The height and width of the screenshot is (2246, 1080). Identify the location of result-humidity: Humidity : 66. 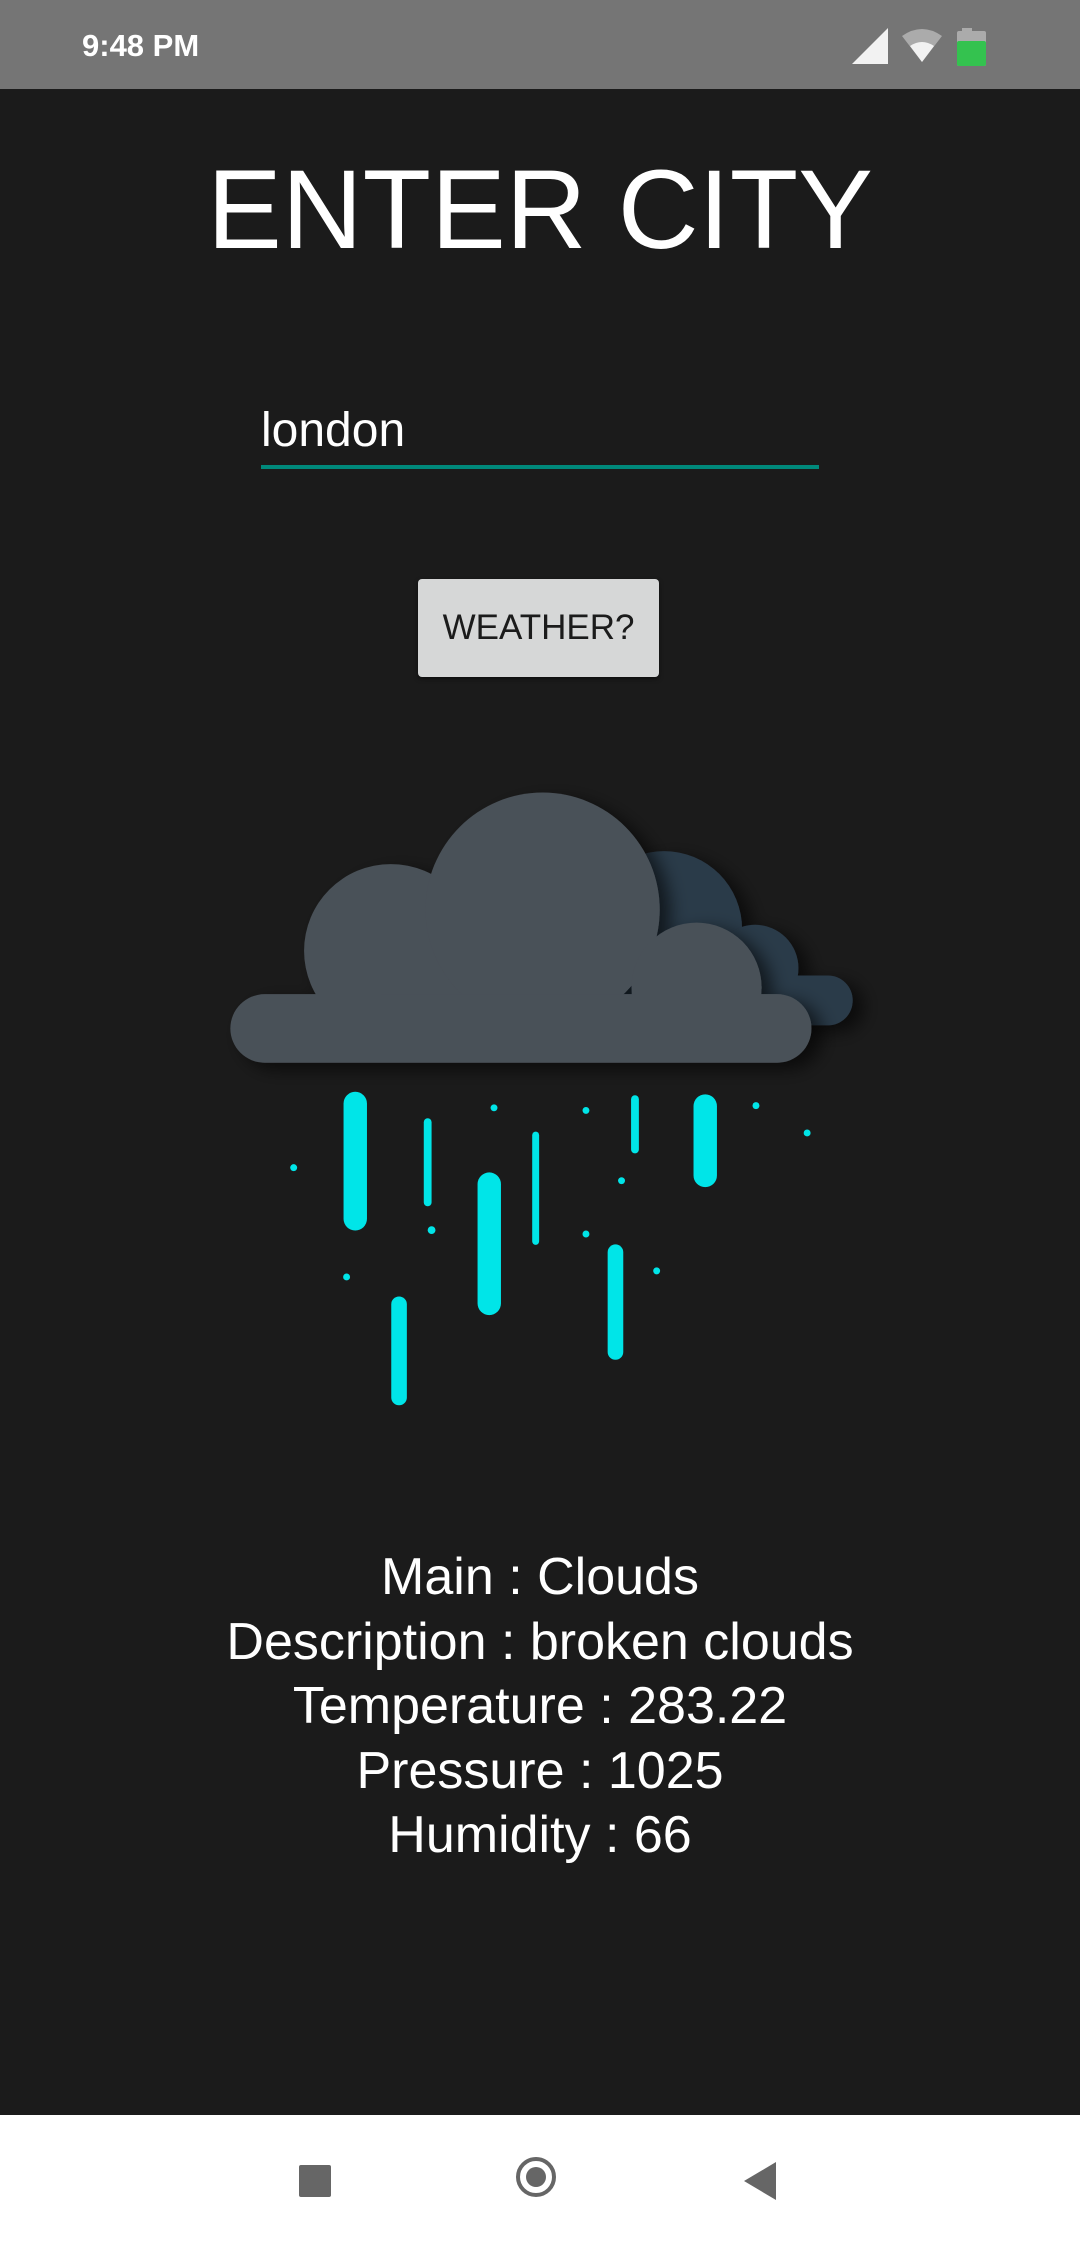
(540, 1835).